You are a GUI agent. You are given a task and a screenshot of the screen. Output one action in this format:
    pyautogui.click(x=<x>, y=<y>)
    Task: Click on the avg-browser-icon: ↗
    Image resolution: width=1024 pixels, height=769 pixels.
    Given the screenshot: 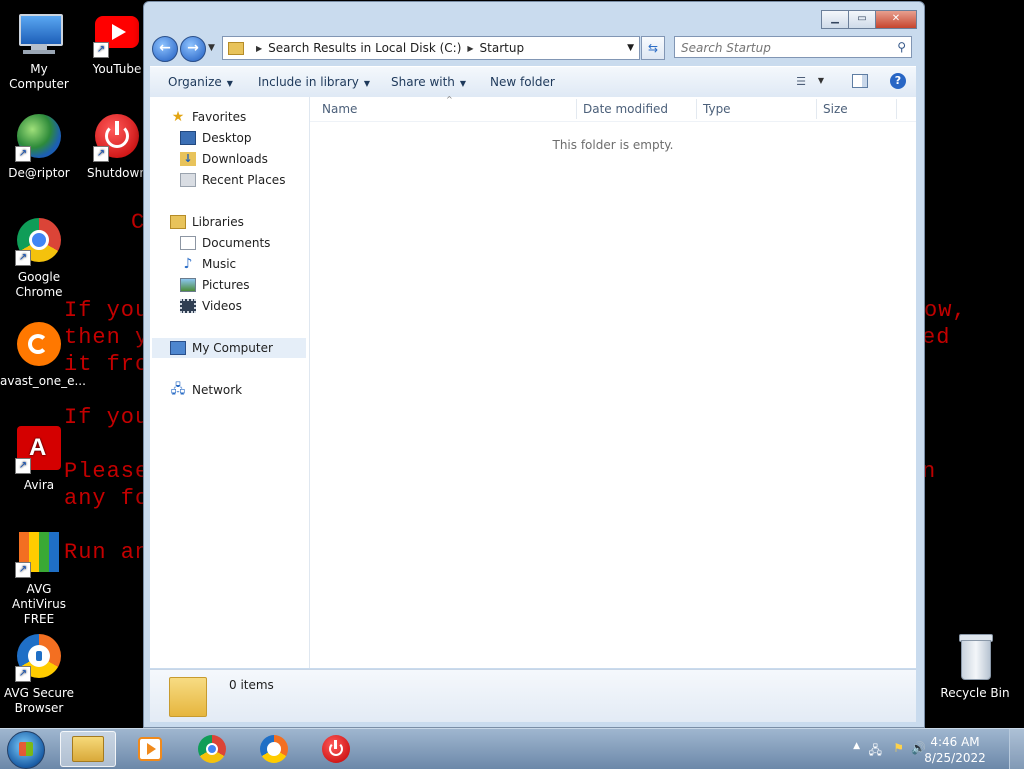 What is the action you would take?
    pyautogui.click(x=39, y=658)
    